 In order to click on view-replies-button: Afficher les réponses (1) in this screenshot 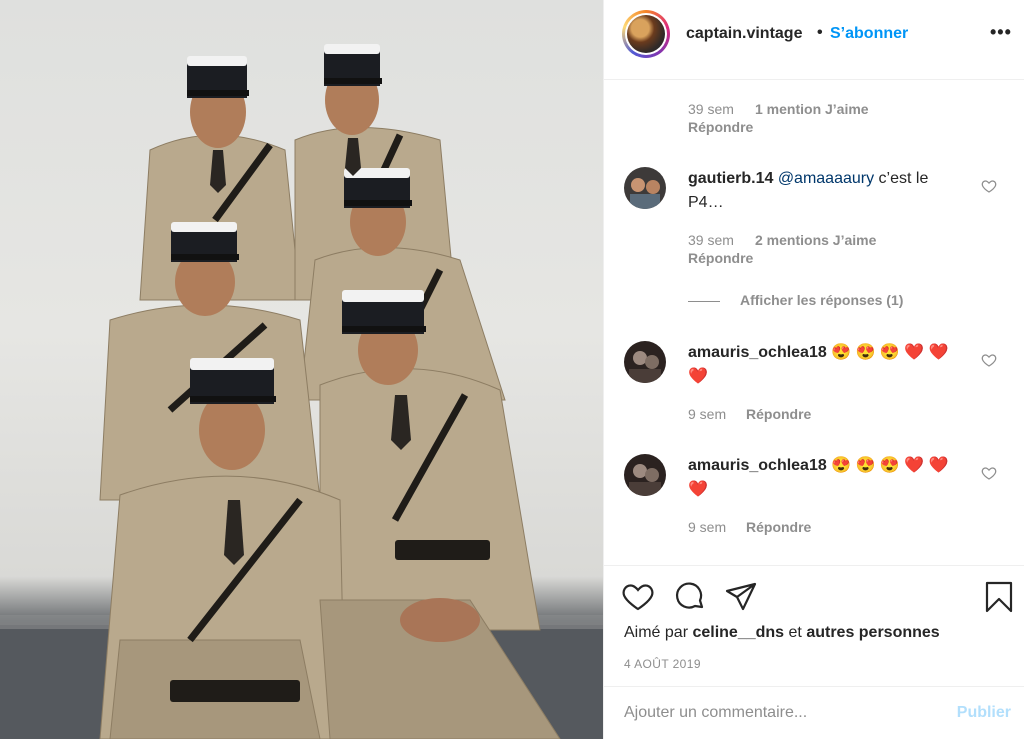, I will do `click(818, 302)`.